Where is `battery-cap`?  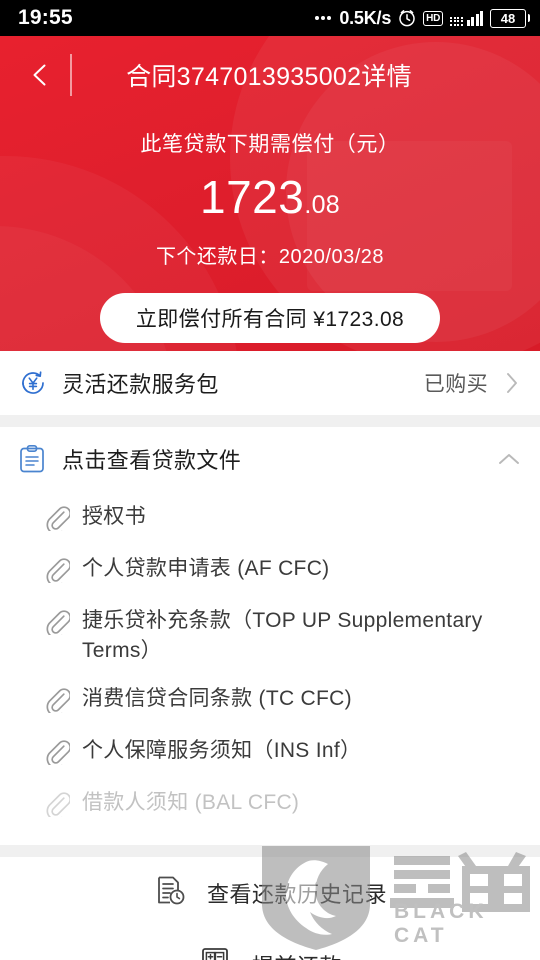 battery-cap is located at coordinates (528, 18).